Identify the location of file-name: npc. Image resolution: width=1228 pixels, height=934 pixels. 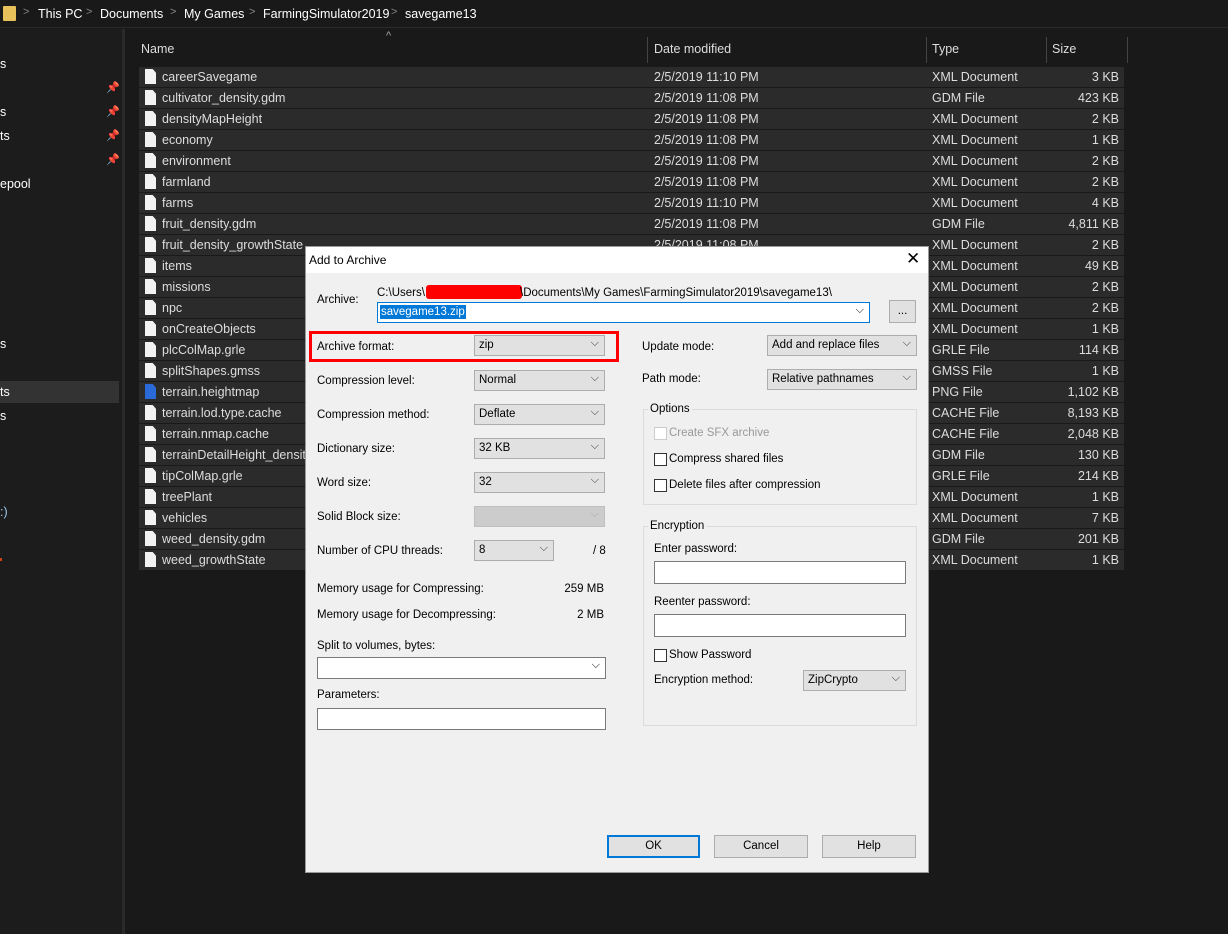
(172, 308).